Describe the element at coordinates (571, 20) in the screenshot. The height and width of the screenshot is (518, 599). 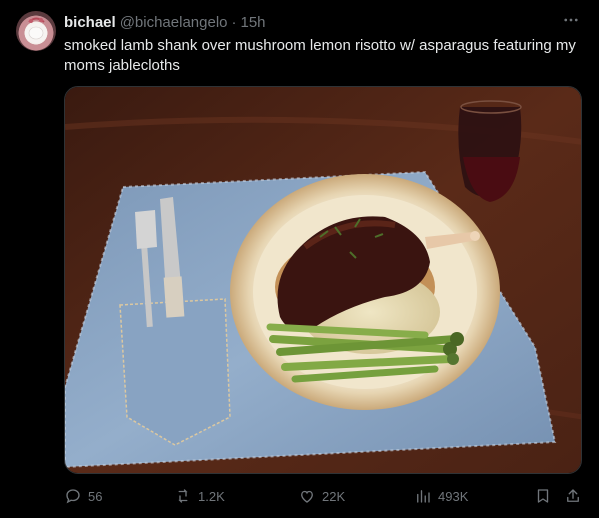
I see `more-dots-icon` at that location.